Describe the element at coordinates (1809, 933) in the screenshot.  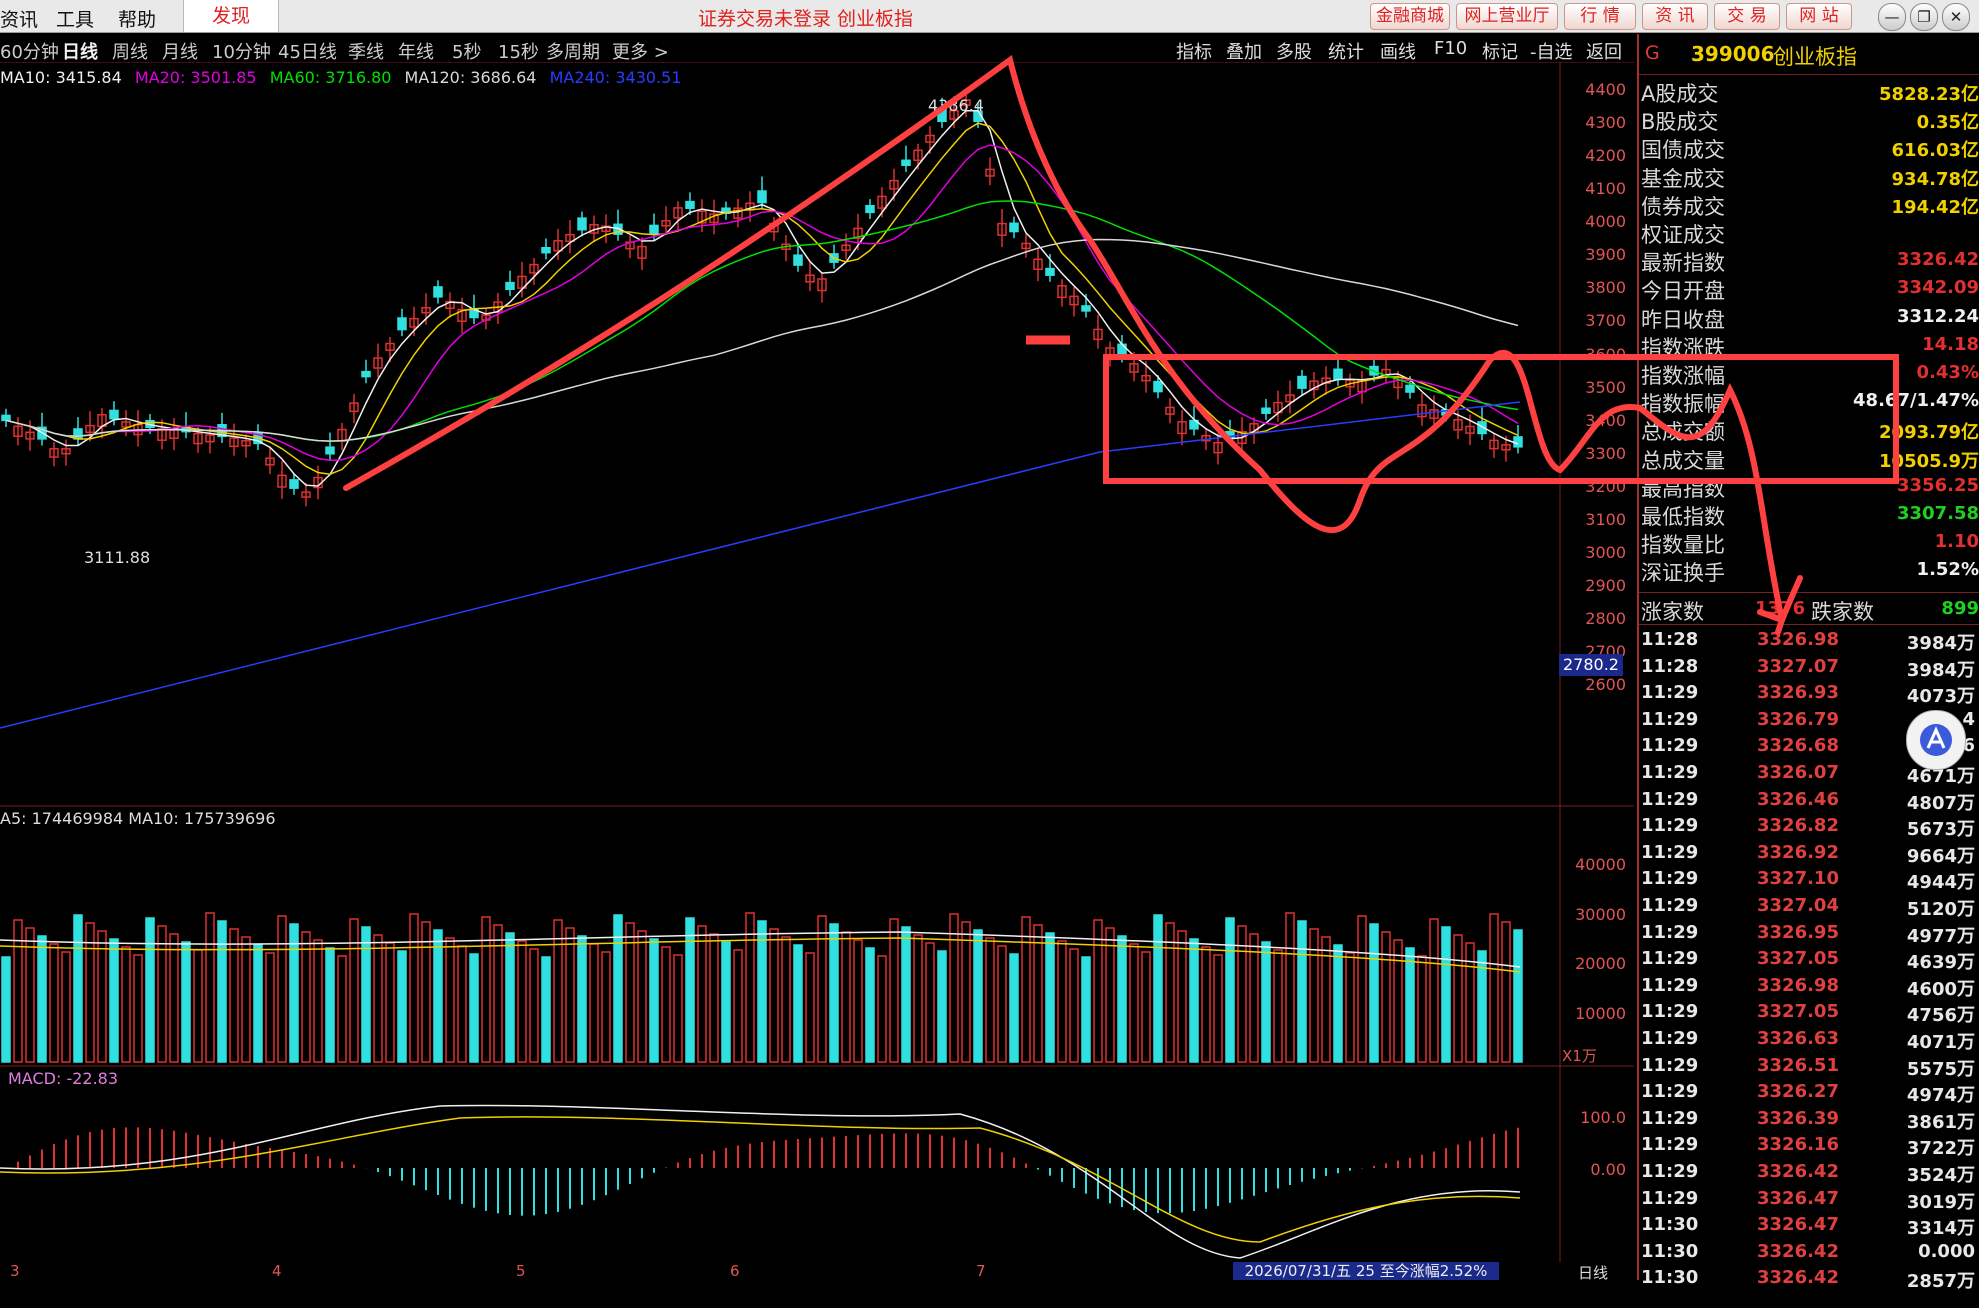
I see `tick-row: 11:29 3326.95 4977万` at that location.